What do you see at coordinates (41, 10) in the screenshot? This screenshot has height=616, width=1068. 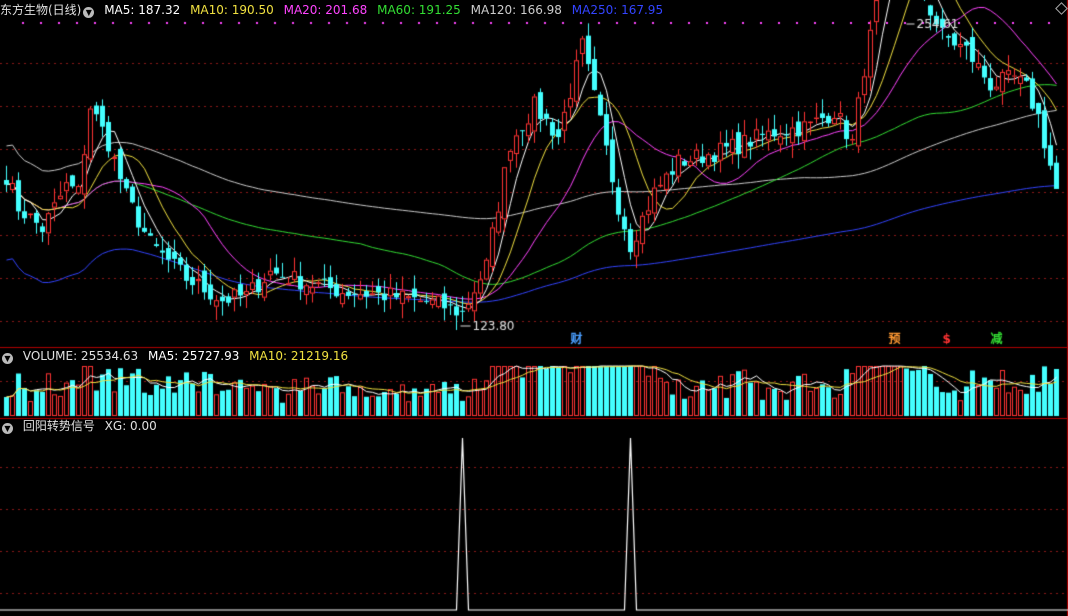 I see `stock-title: 东方生物(日线)` at bounding box center [41, 10].